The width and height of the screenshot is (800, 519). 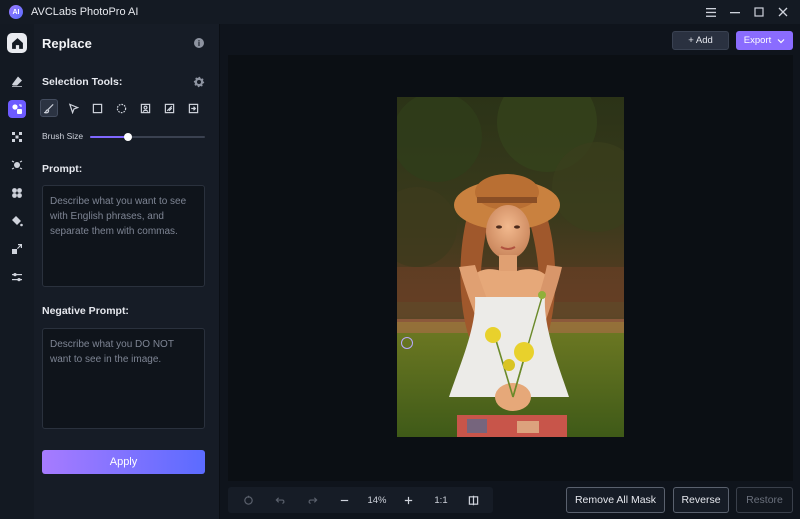 I want to click on eraser-icon, so click(x=17, y=81).